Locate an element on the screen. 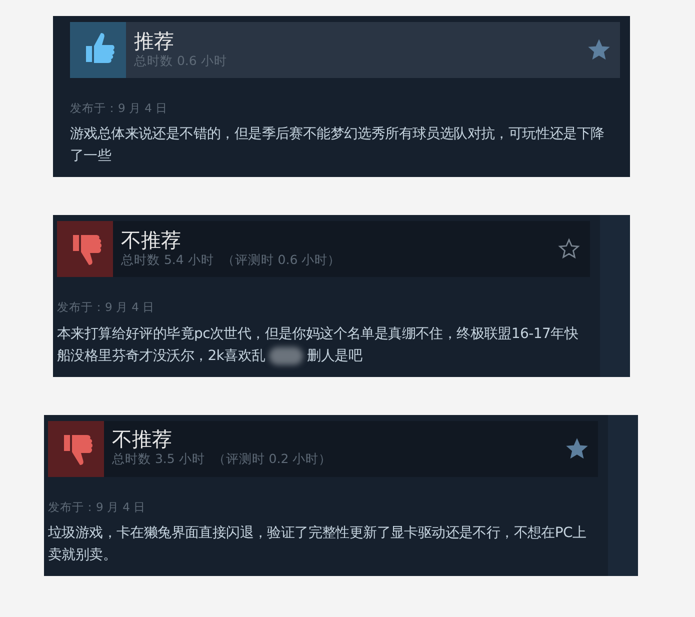  playtime-text: 总时数 5.4 小时 is located at coordinates (167, 259).